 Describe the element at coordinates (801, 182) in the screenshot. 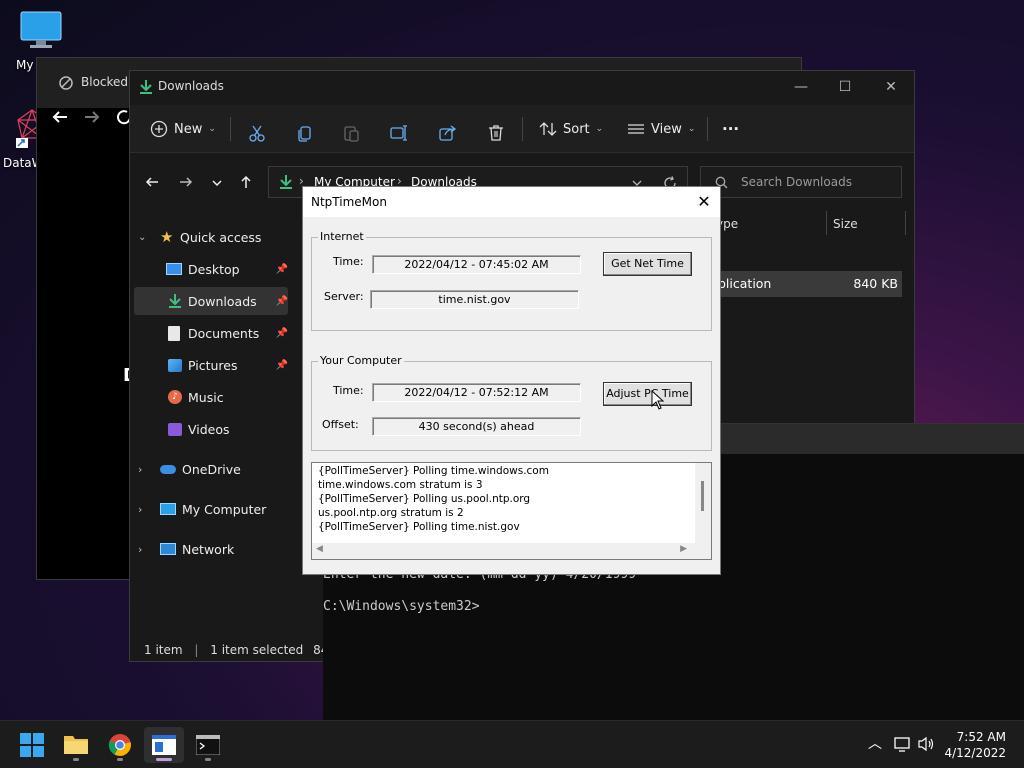

I see `search-input: Search Downloads` at that location.